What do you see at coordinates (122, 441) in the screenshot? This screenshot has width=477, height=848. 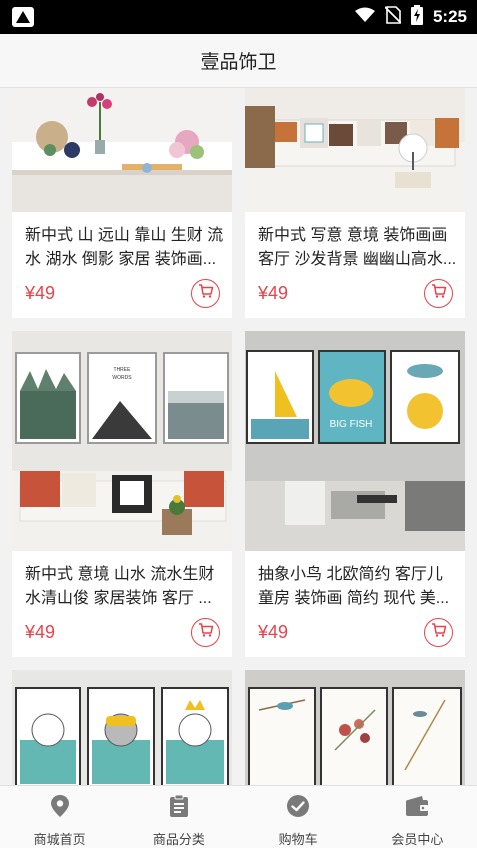 I see `product-image: THREE WORDS` at bounding box center [122, 441].